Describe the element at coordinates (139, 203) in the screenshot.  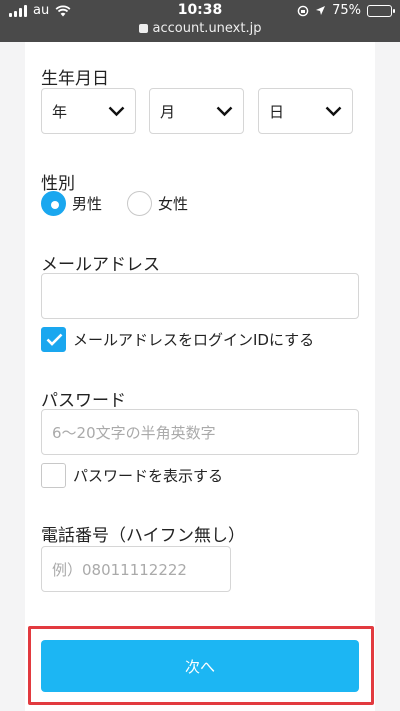
I see `radio-unselected-icon` at that location.